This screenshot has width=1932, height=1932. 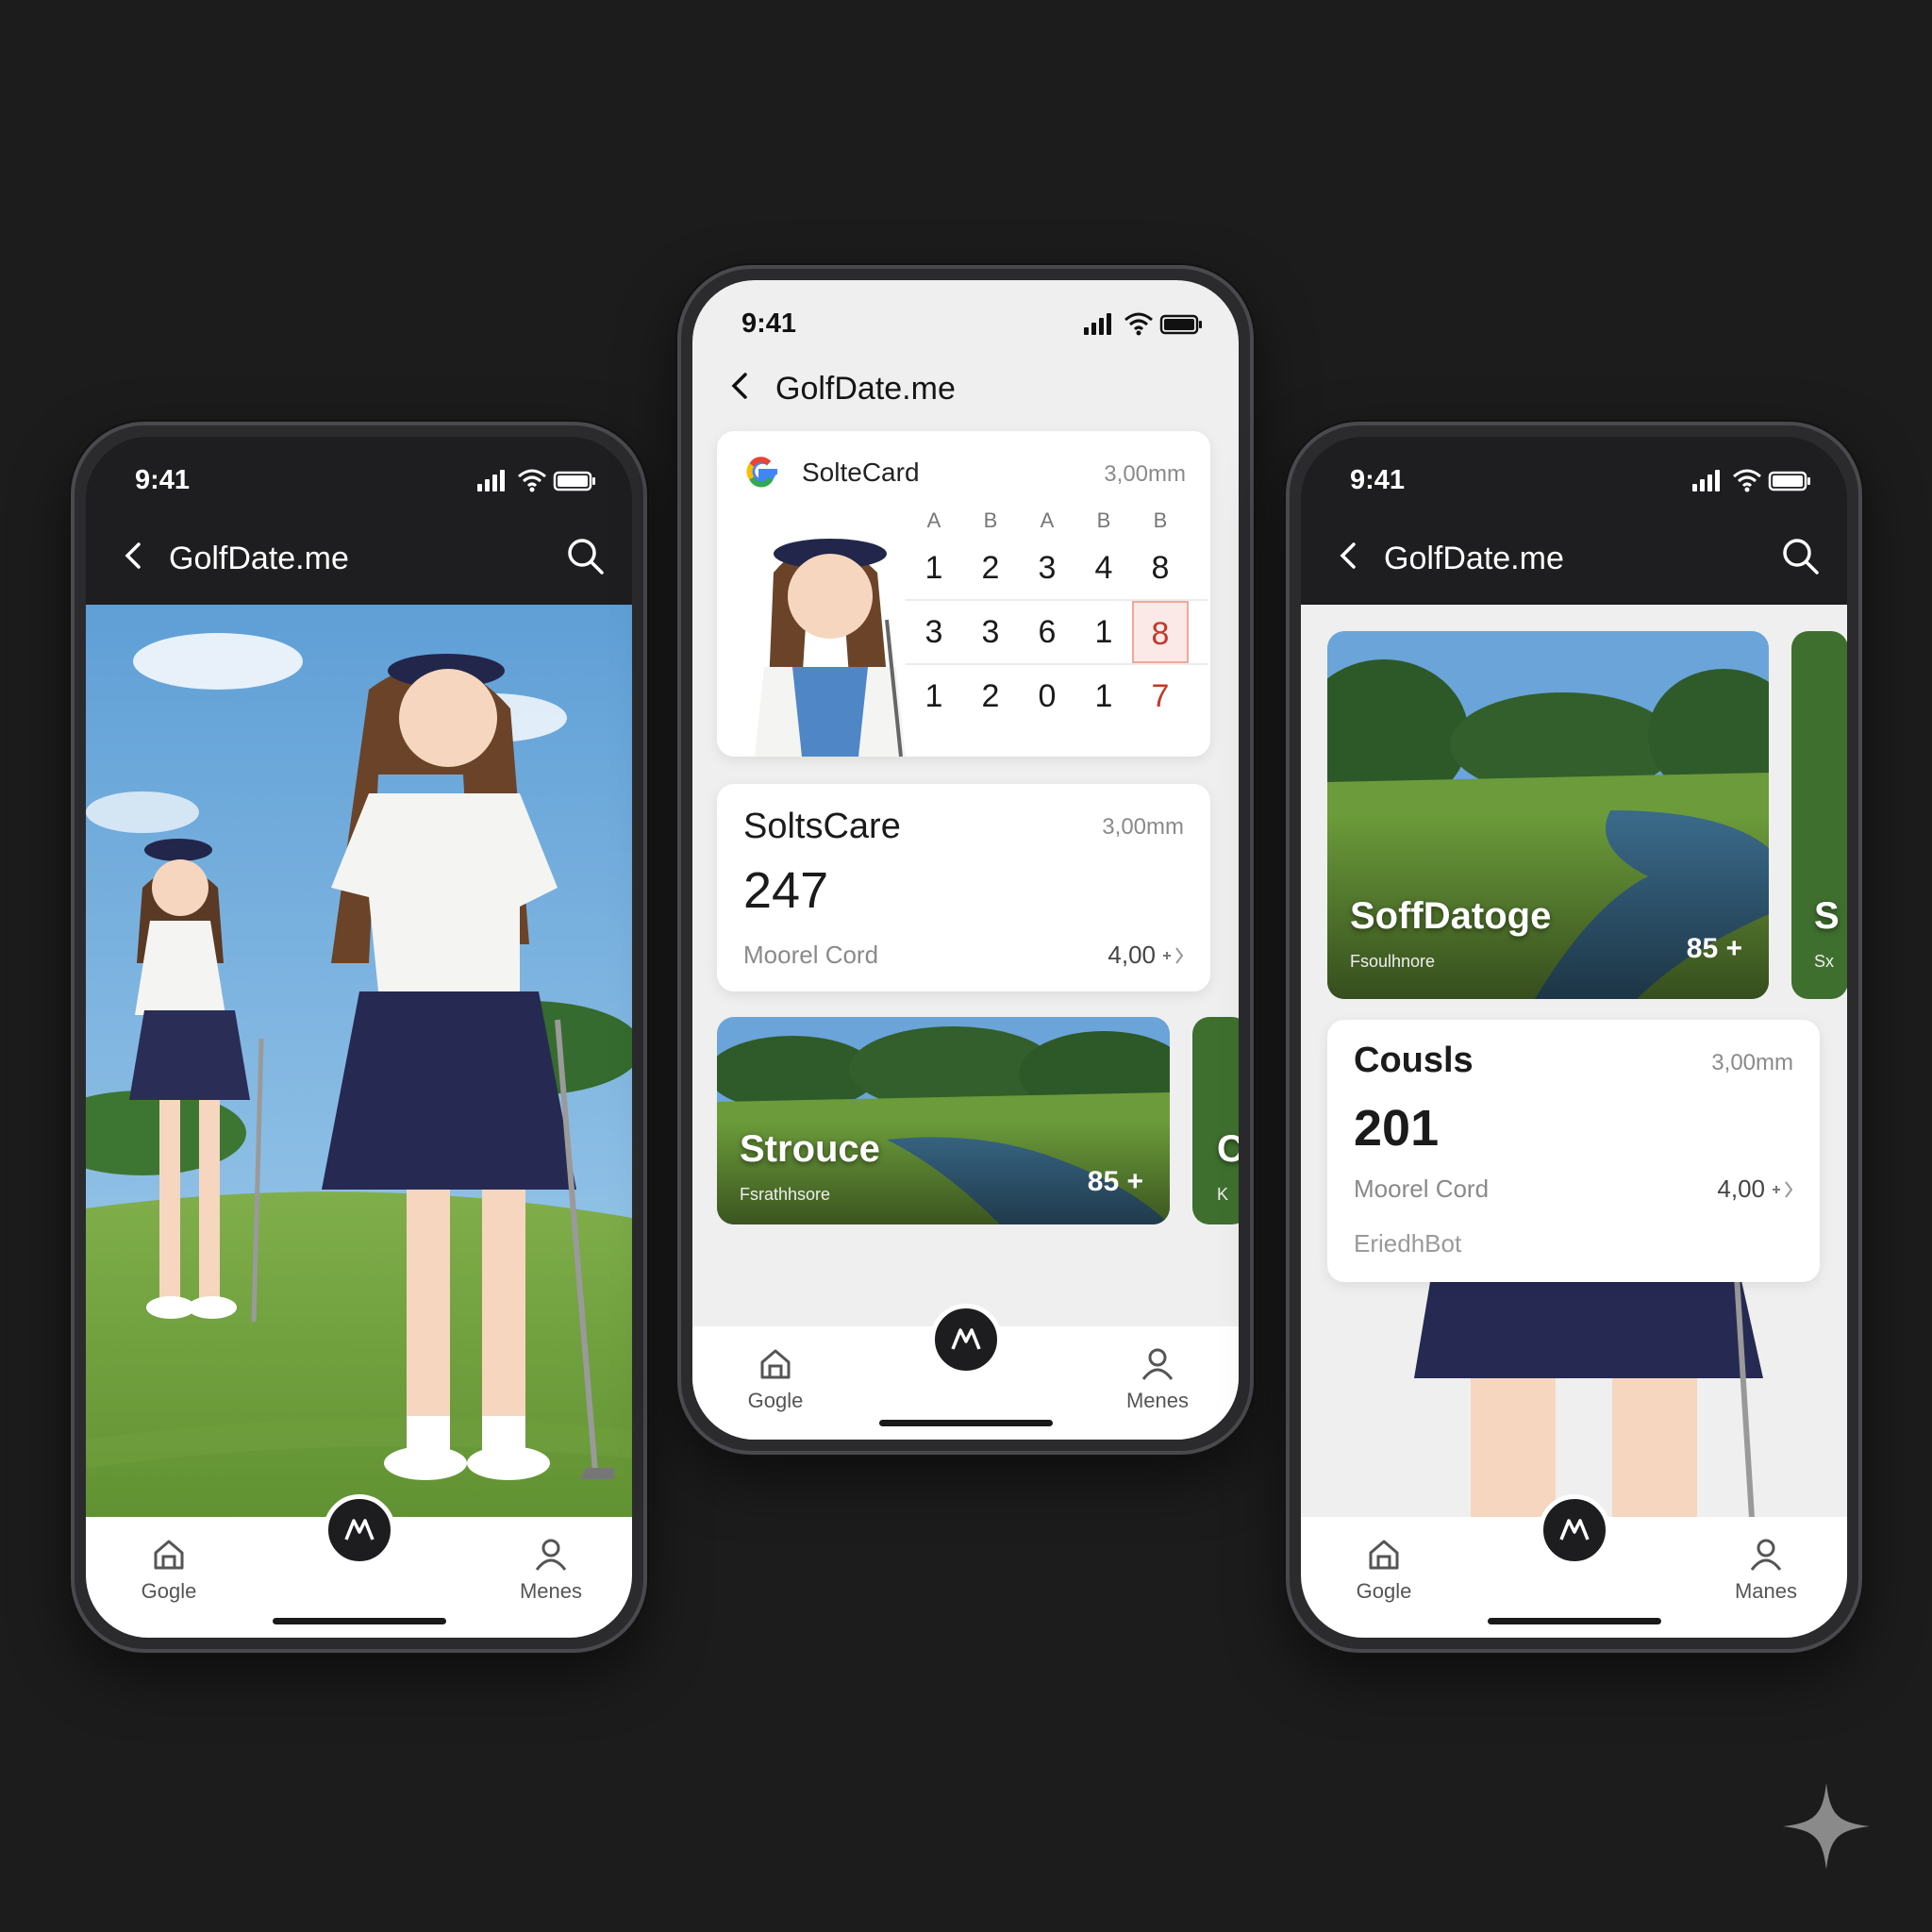 What do you see at coordinates (1216, 1120) in the screenshot?
I see `course-card-peek: C K` at bounding box center [1216, 1120].